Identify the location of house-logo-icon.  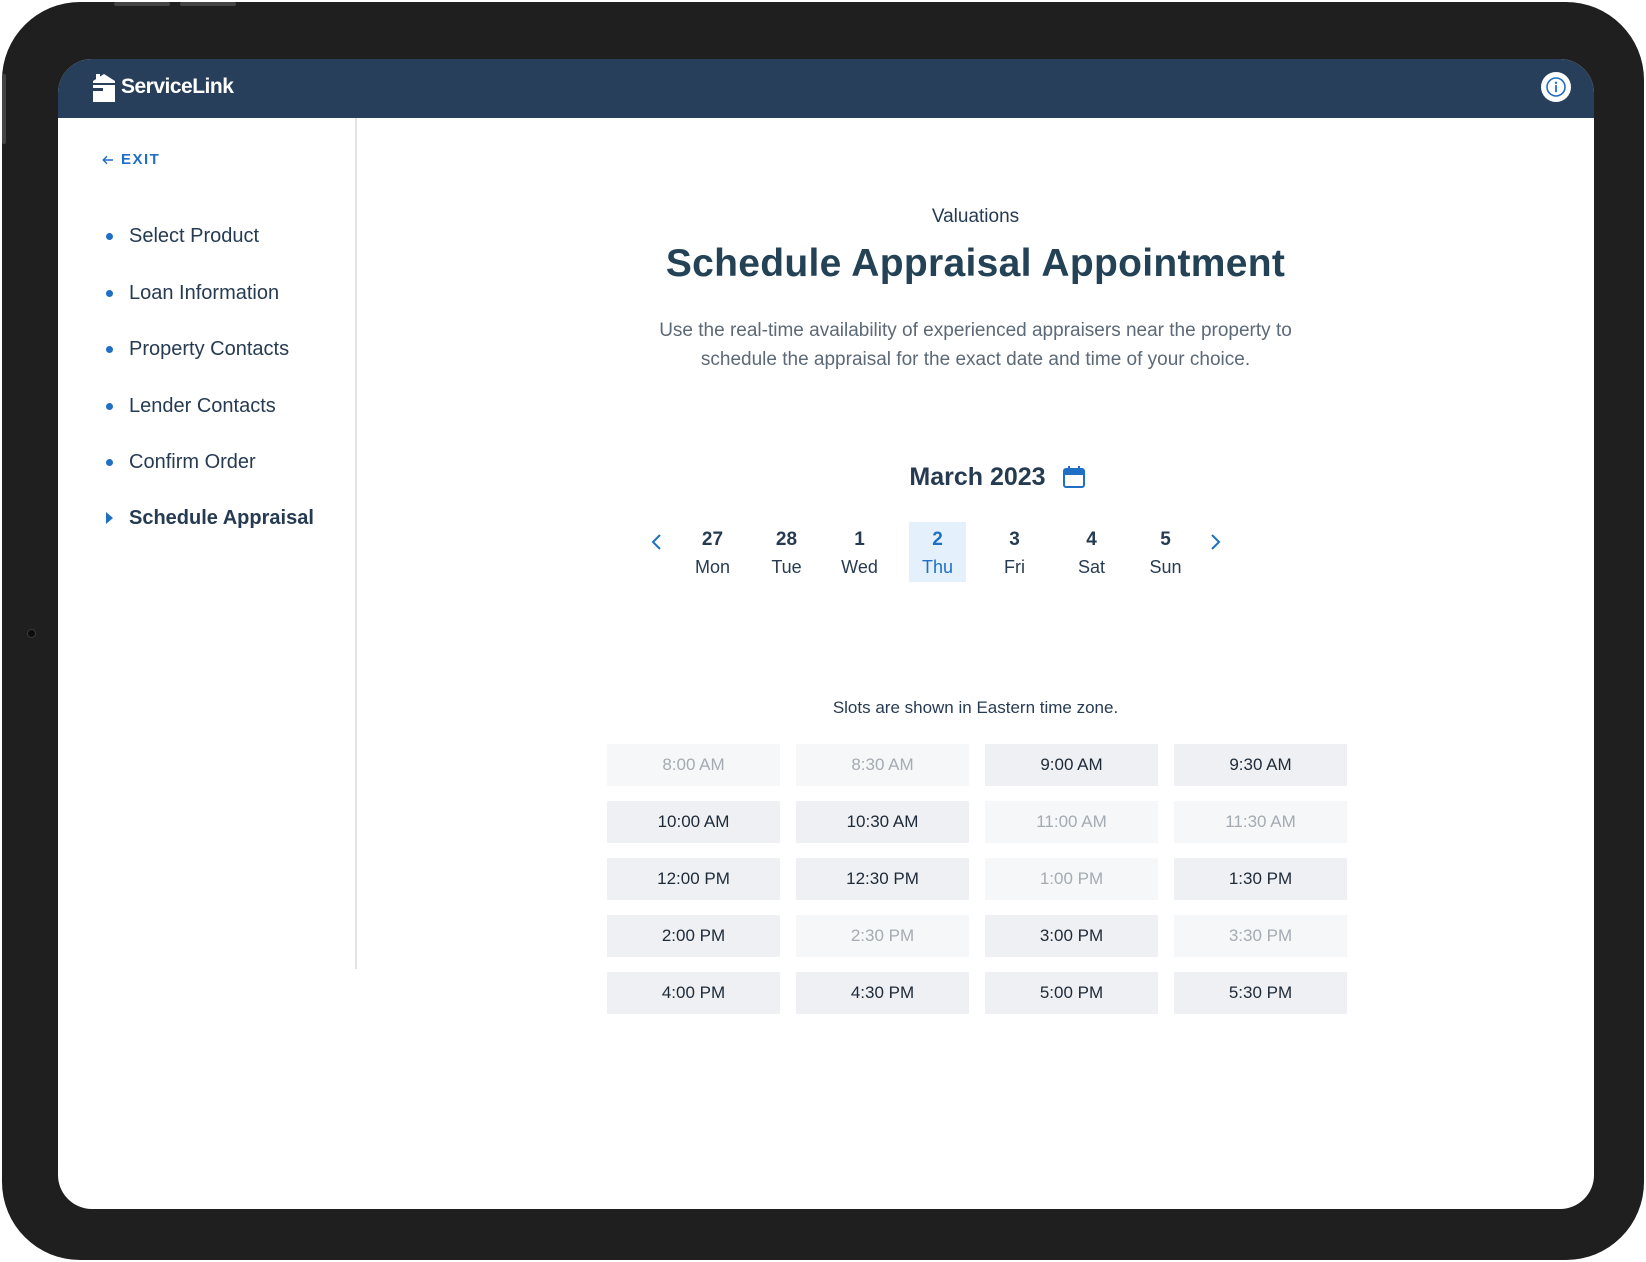
(104, 88).